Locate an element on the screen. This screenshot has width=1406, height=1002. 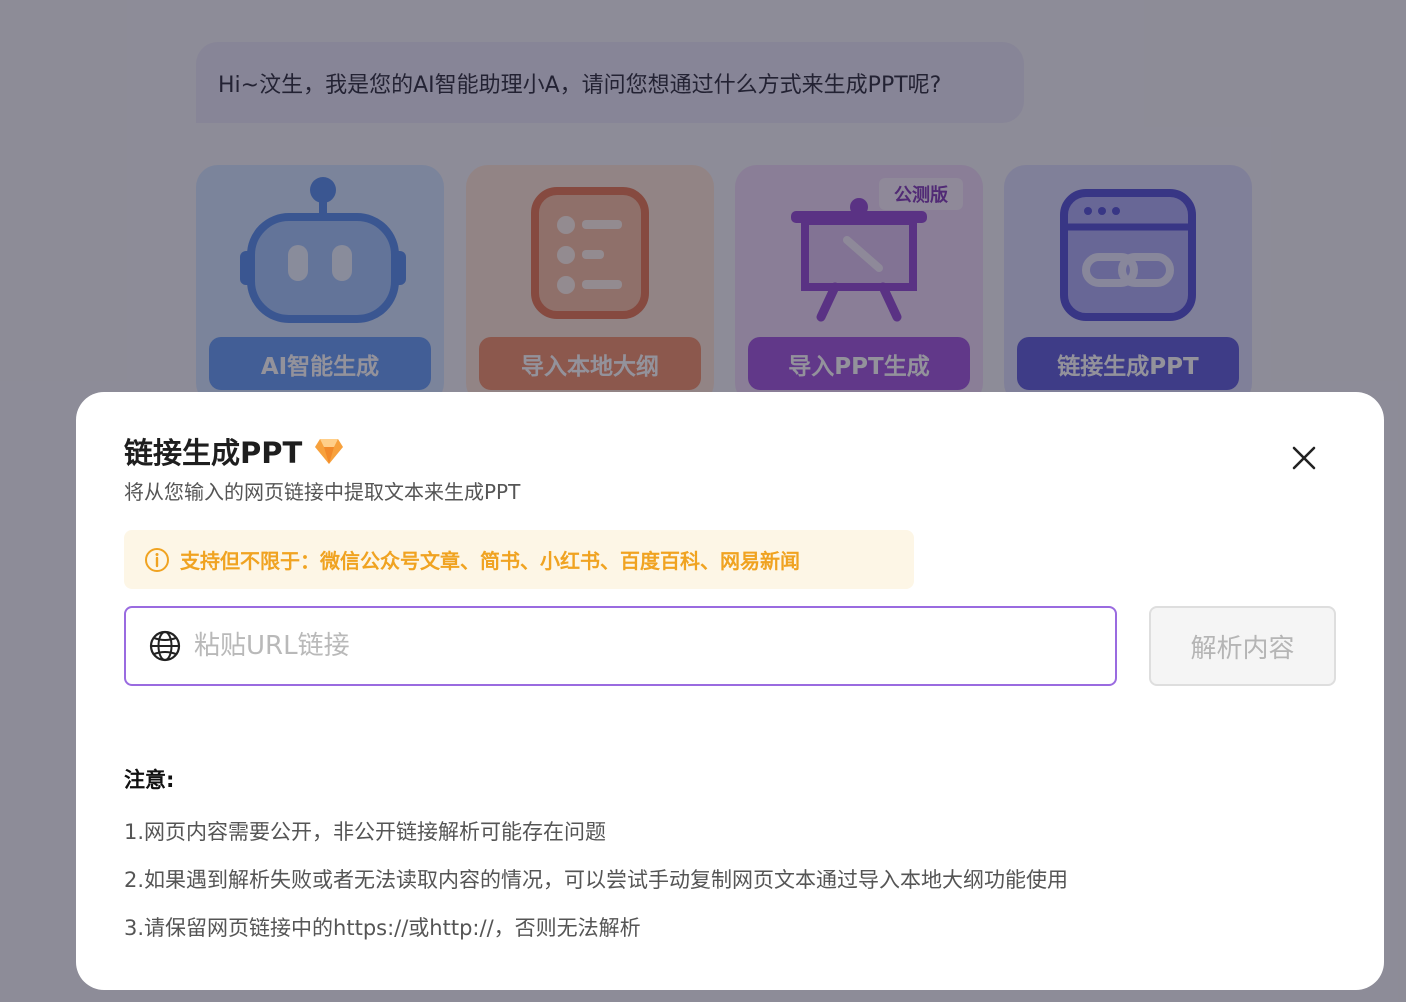
close-icon is located at coordinates (1304, 458).